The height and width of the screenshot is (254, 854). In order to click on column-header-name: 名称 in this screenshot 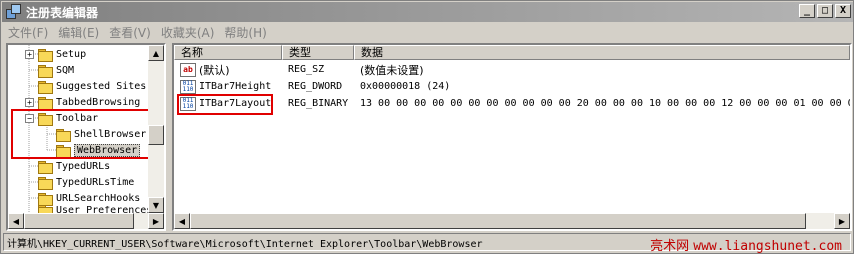, I will do `click(228, 52)`.